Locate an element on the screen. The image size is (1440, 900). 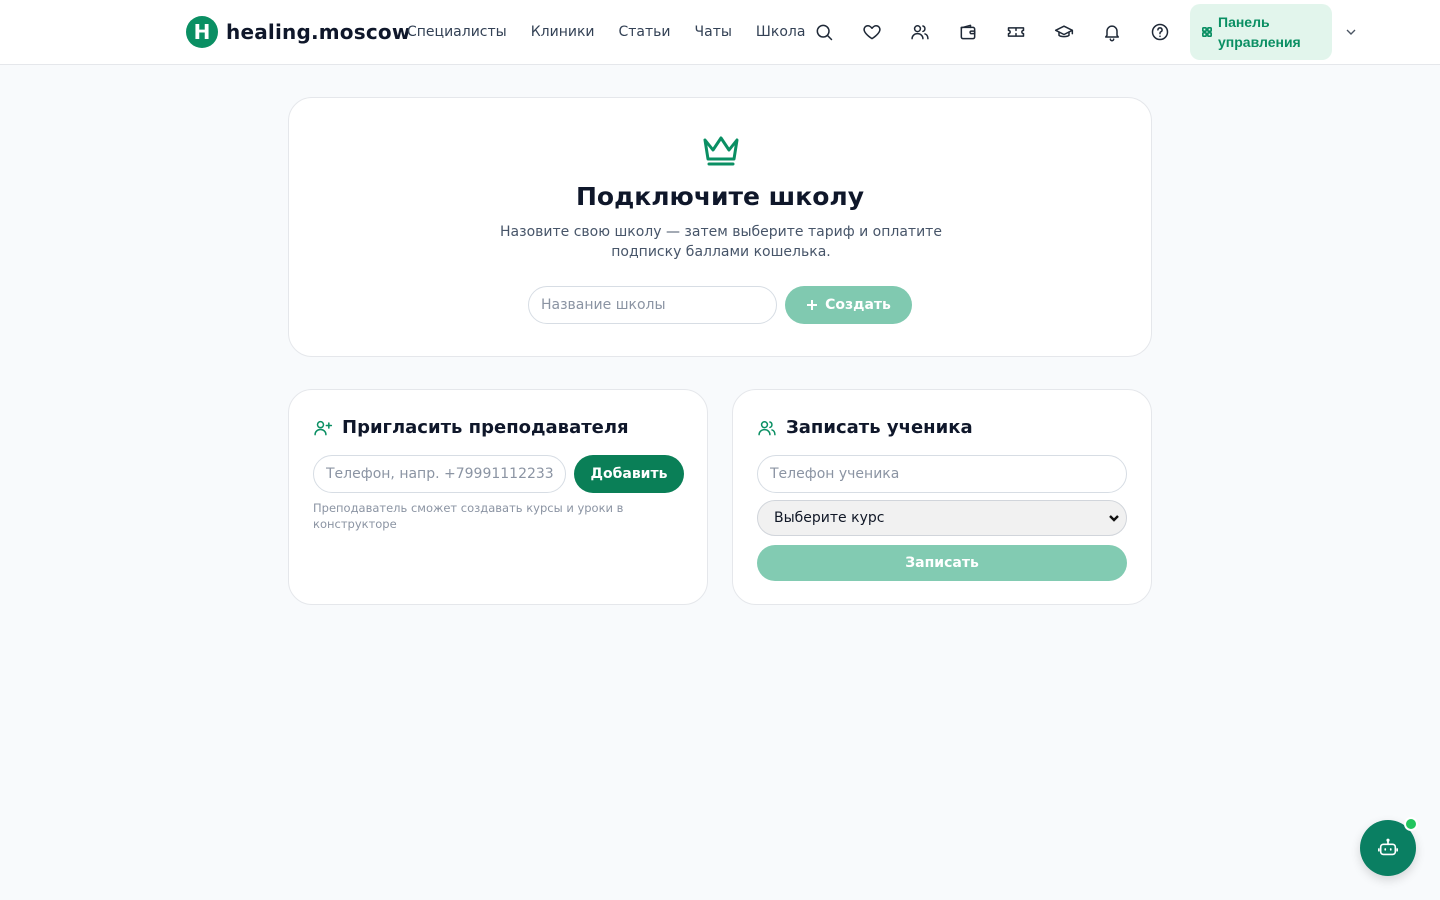
nav-specialists: Специалисты is located at coordinates (457, 32).